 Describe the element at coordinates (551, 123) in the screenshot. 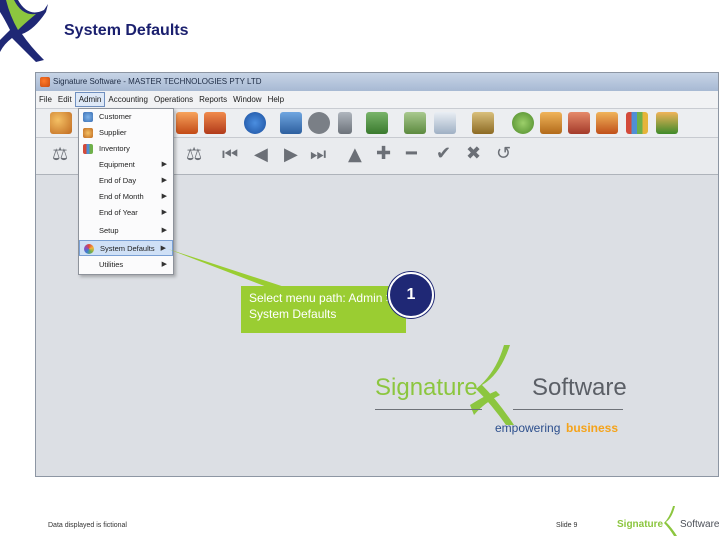

I see `truck-icon` at that location.